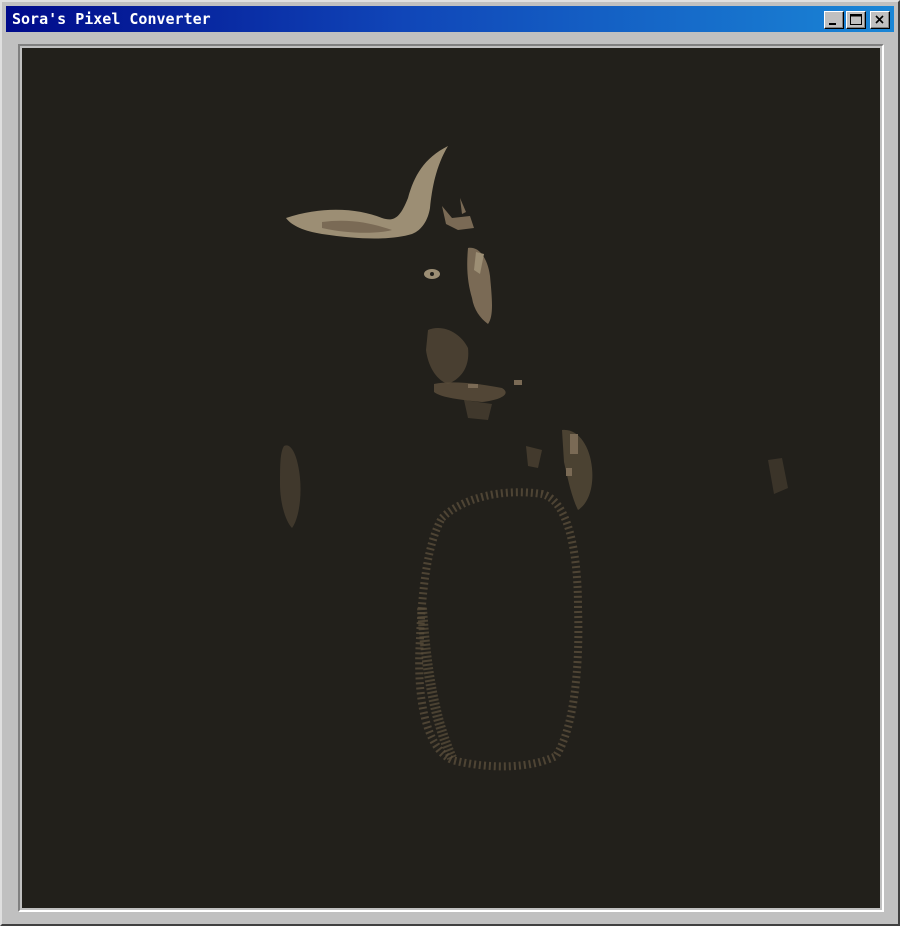 This screenshot has width=900, height=926. What do you see at coordinates (834, 20) in the screenshot?
I see `minimize-button` at bounding box center [834, 20].